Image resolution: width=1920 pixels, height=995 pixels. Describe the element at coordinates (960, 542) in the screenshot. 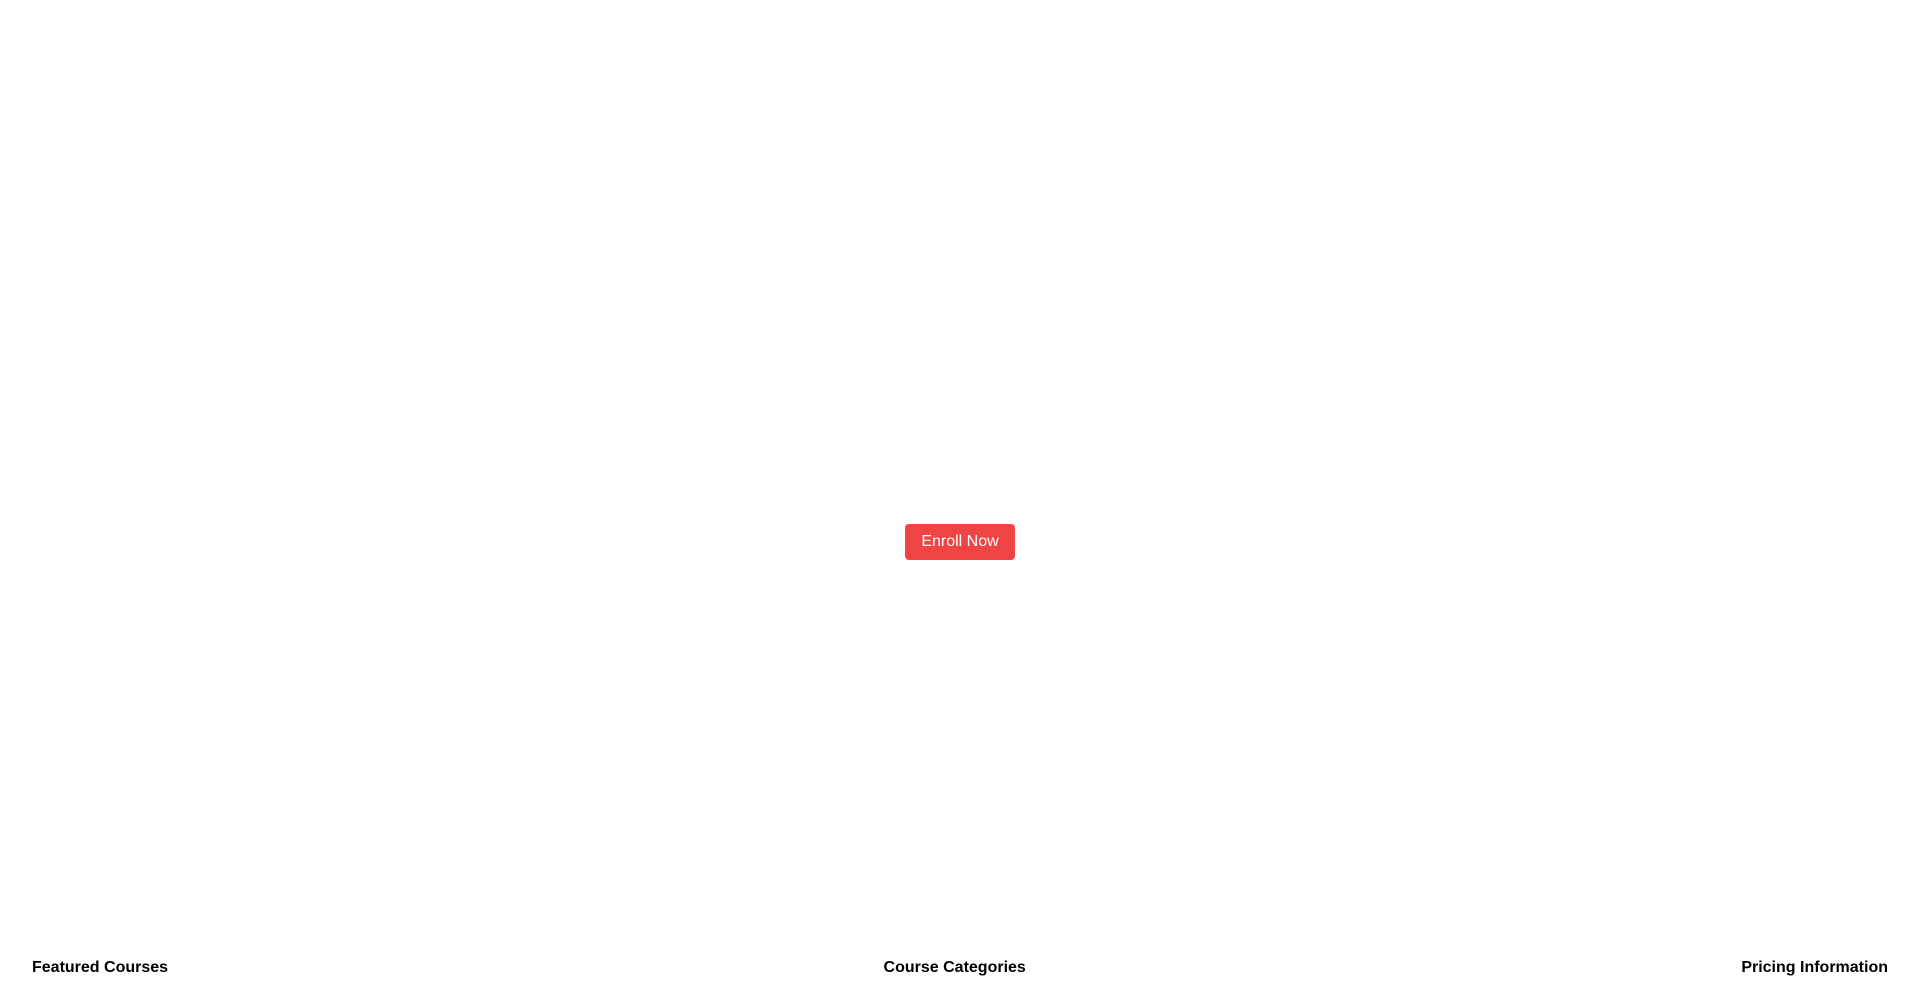

I see `enroll-now-button: Enroll Now` at that location.